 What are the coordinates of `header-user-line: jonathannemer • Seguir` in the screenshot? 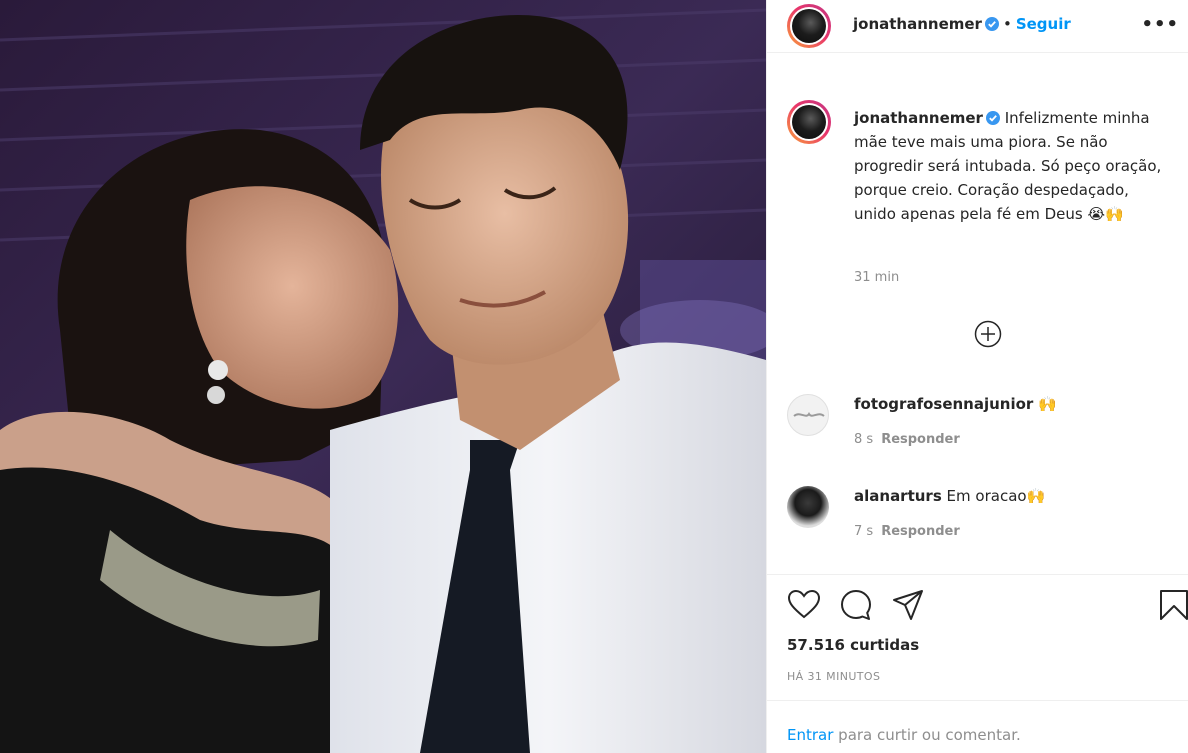 It's located at (962, 23).